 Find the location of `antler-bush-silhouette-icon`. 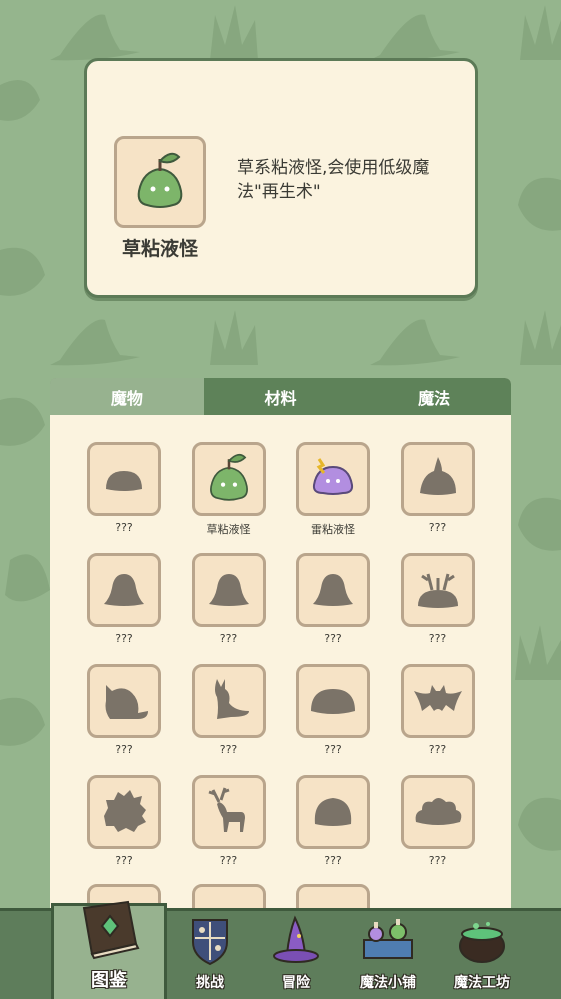

antler-bush-silhouette-icon is located at coordinates (438, 590).